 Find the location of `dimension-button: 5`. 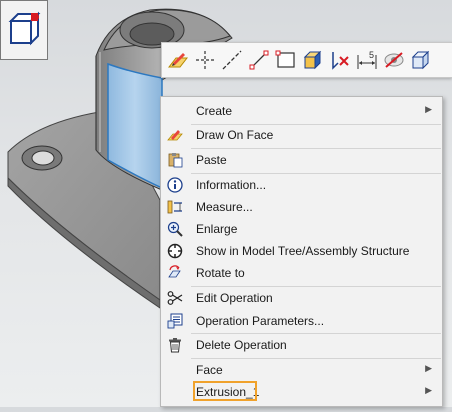

dimension-button: 5 is located at coordinates (367, 60).